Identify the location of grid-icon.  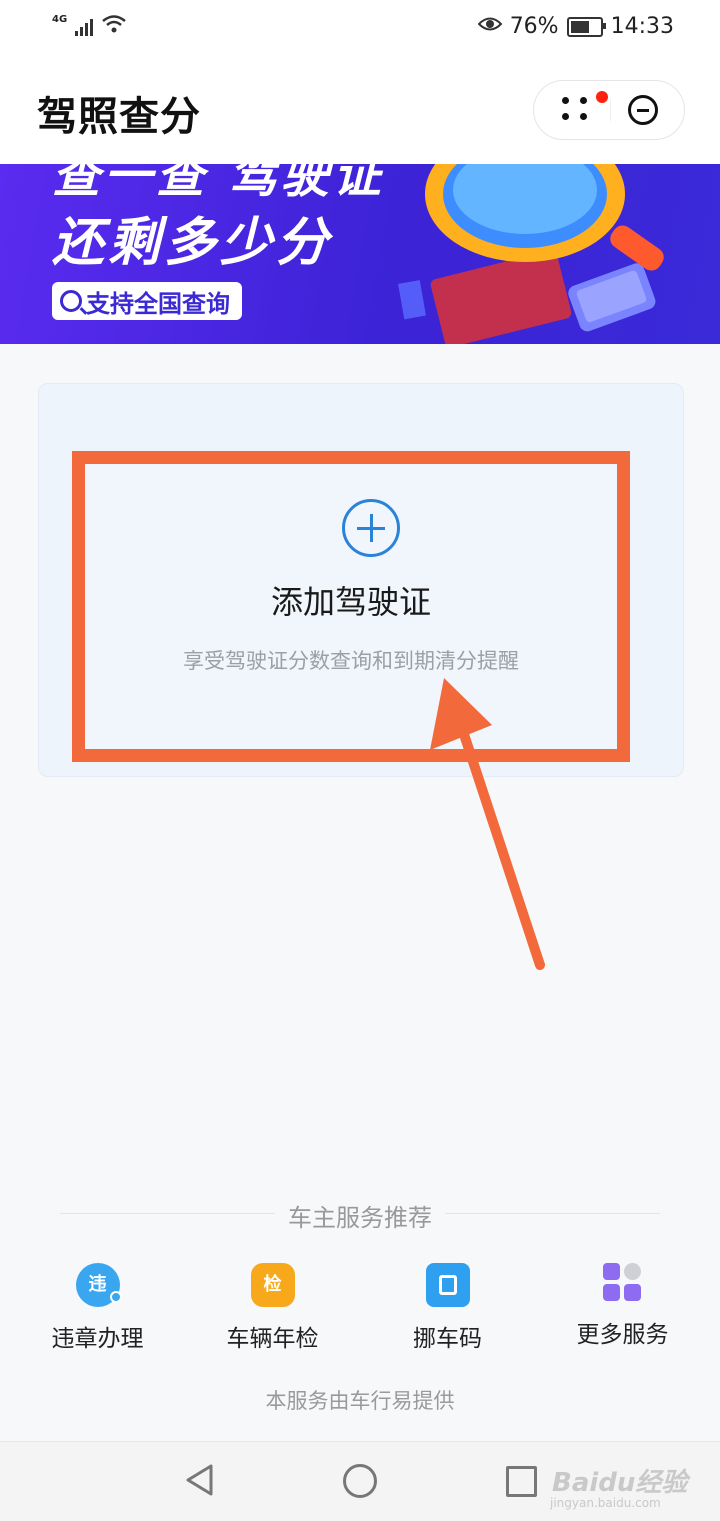
(622, 1283).